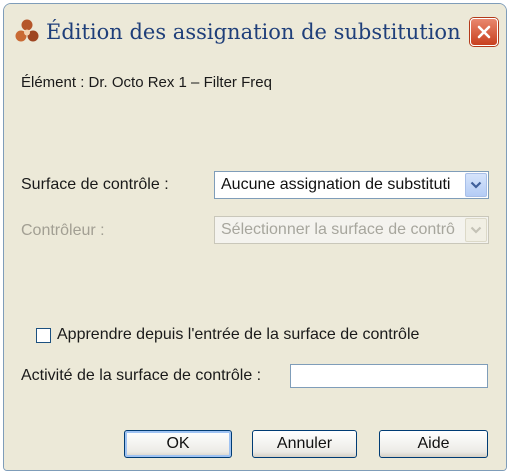 Image resolution: width=512 pixels, height=476 pixels. Describe the element at coordinates (141, 375) in the screenshot. I see `activity-label: Activité de la surface de contrôle :` at that location.